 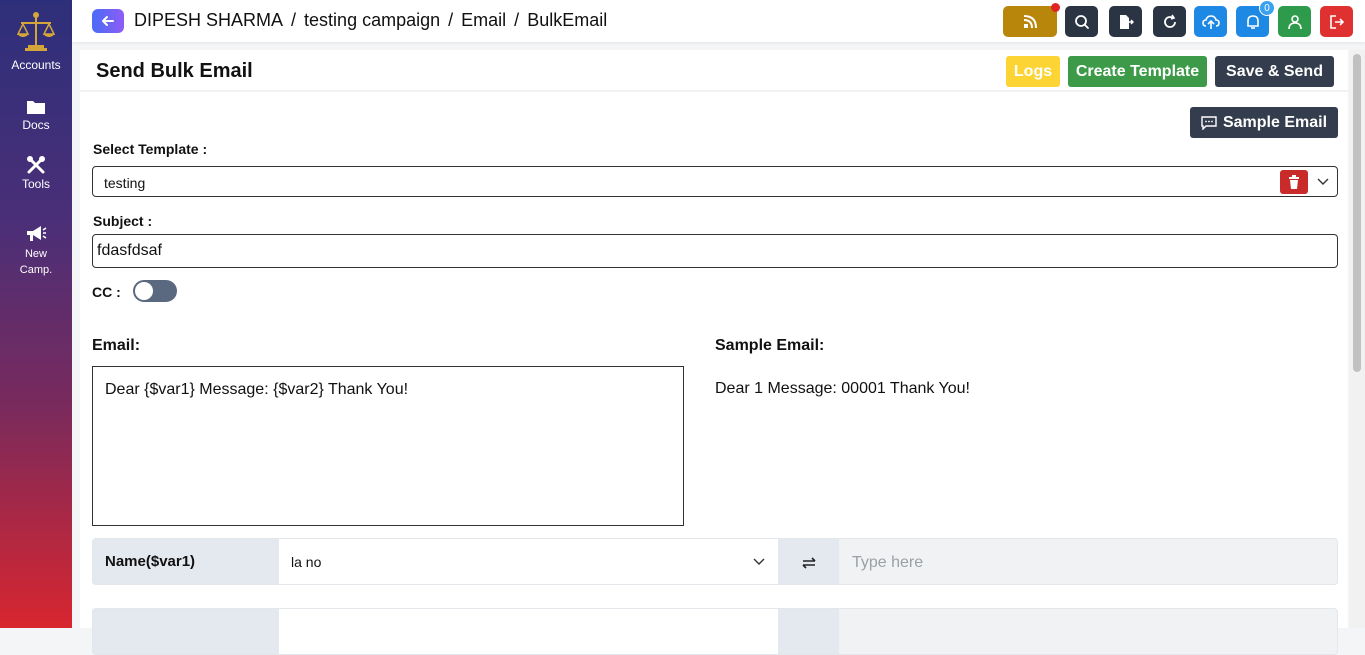 I want to click on breadcrumb-email: Email, so click(x=483, y=20).